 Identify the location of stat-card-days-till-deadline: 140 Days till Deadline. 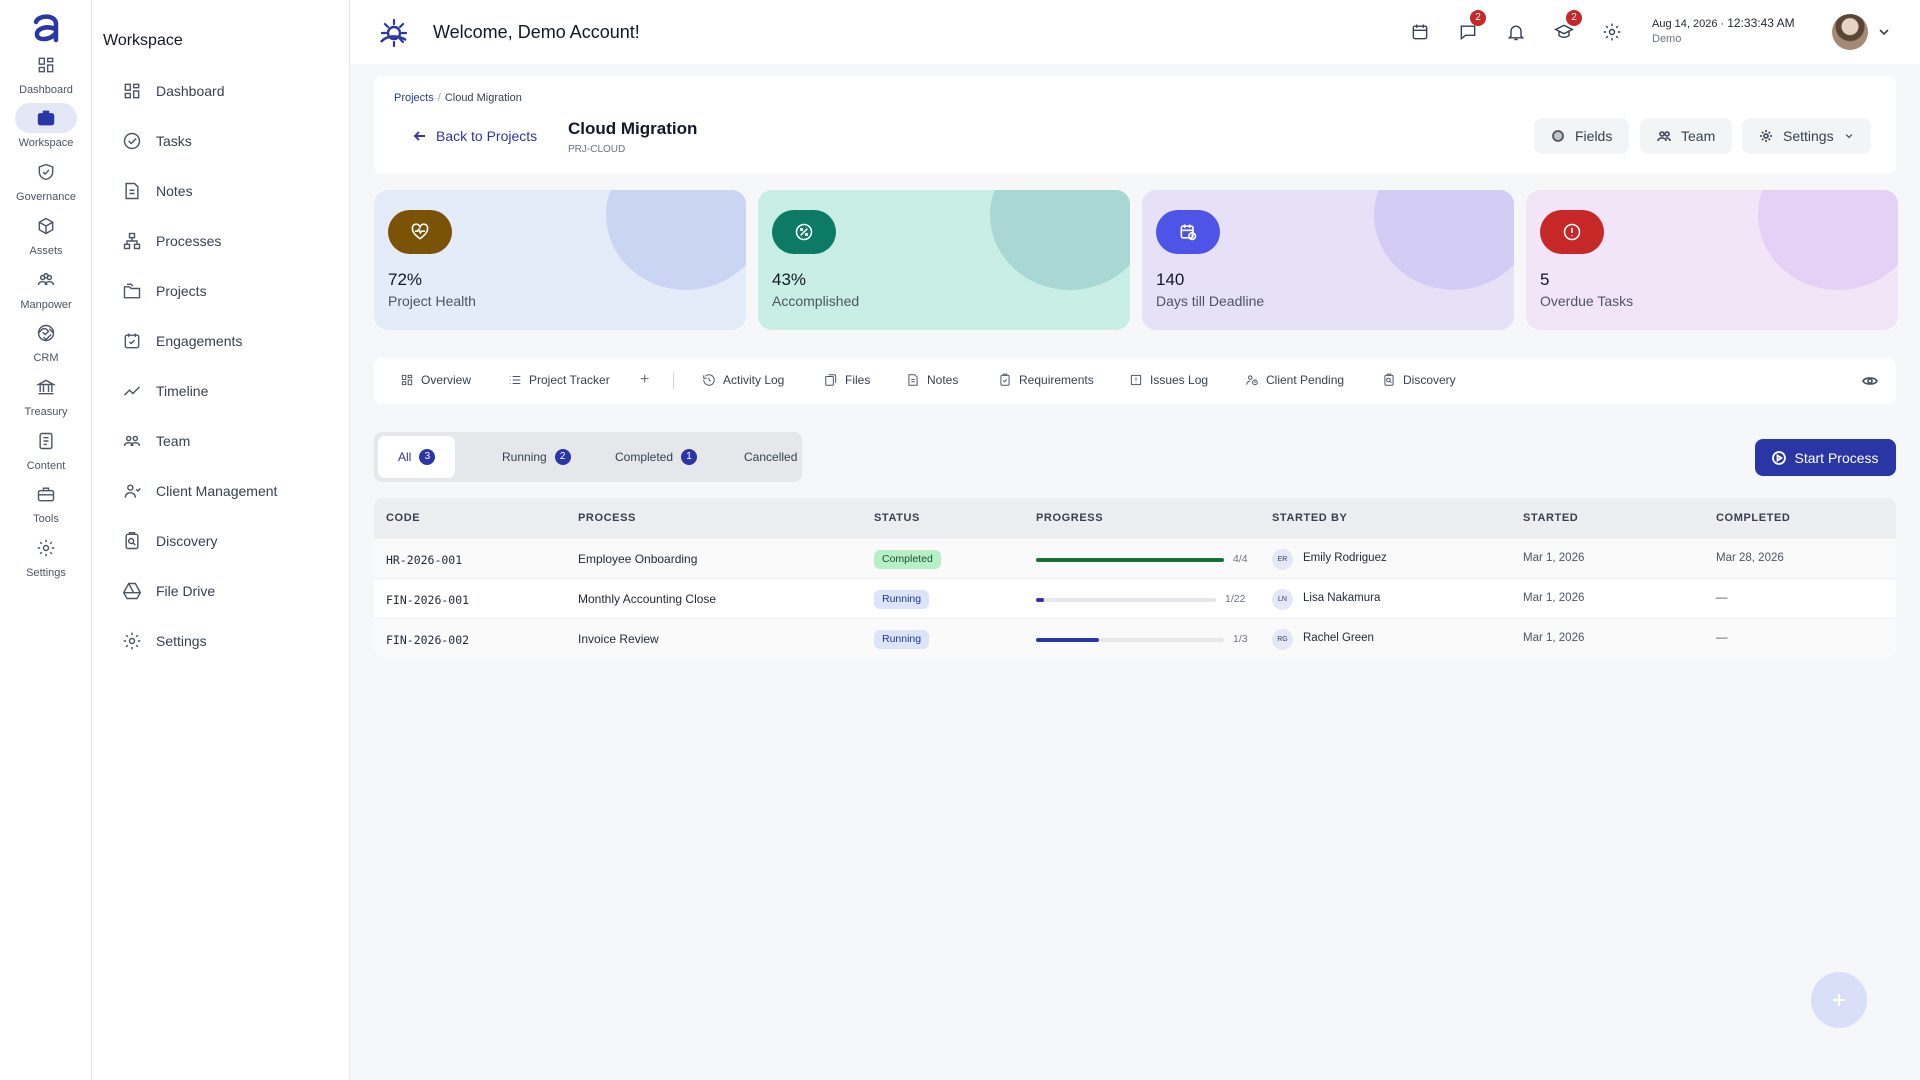
(1328, 260).